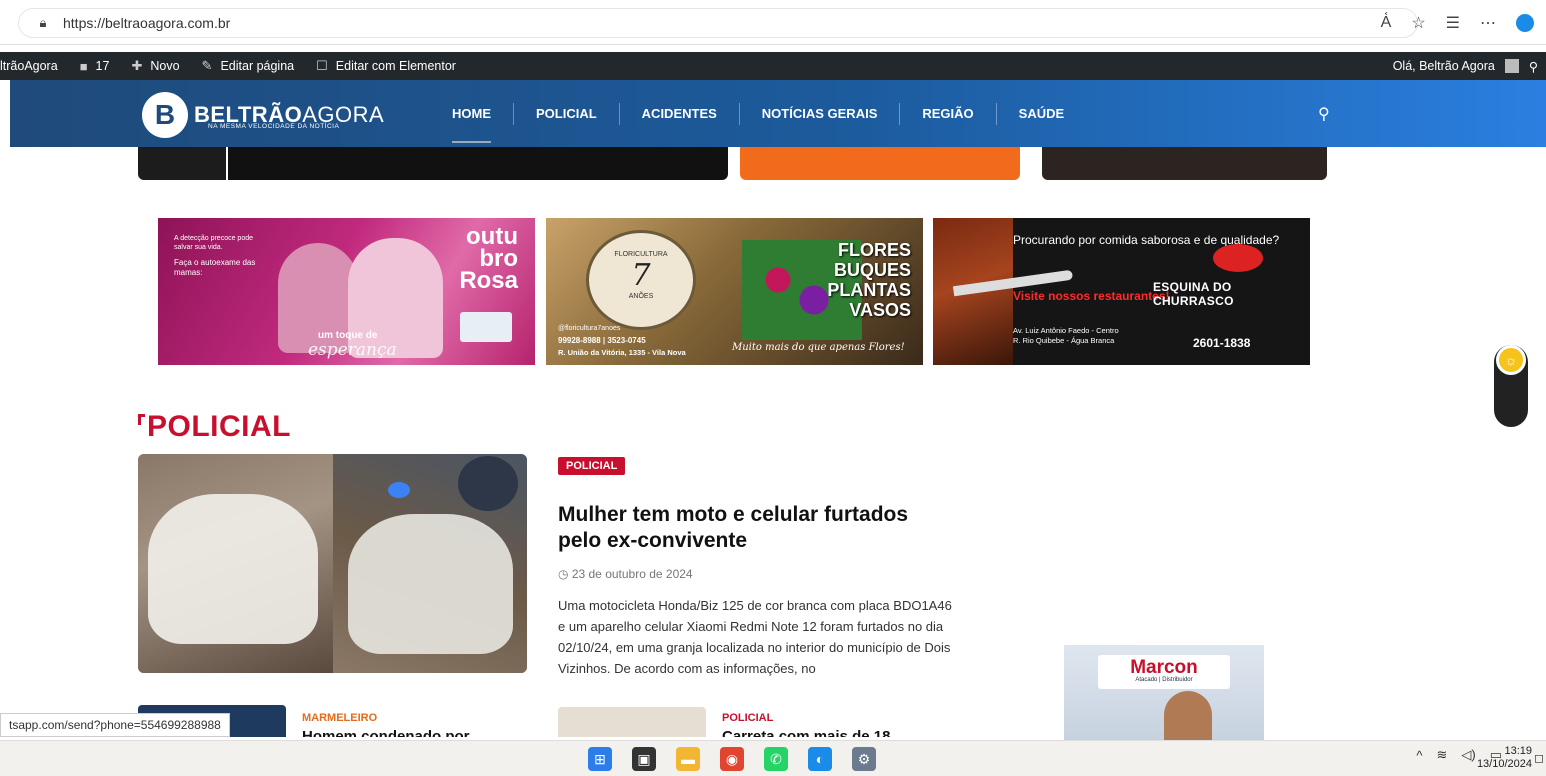  What do you see at coordinates (644, 759) in the screenshot?
I see `task-view-icon: ▣` at bounding box center [644, 759].